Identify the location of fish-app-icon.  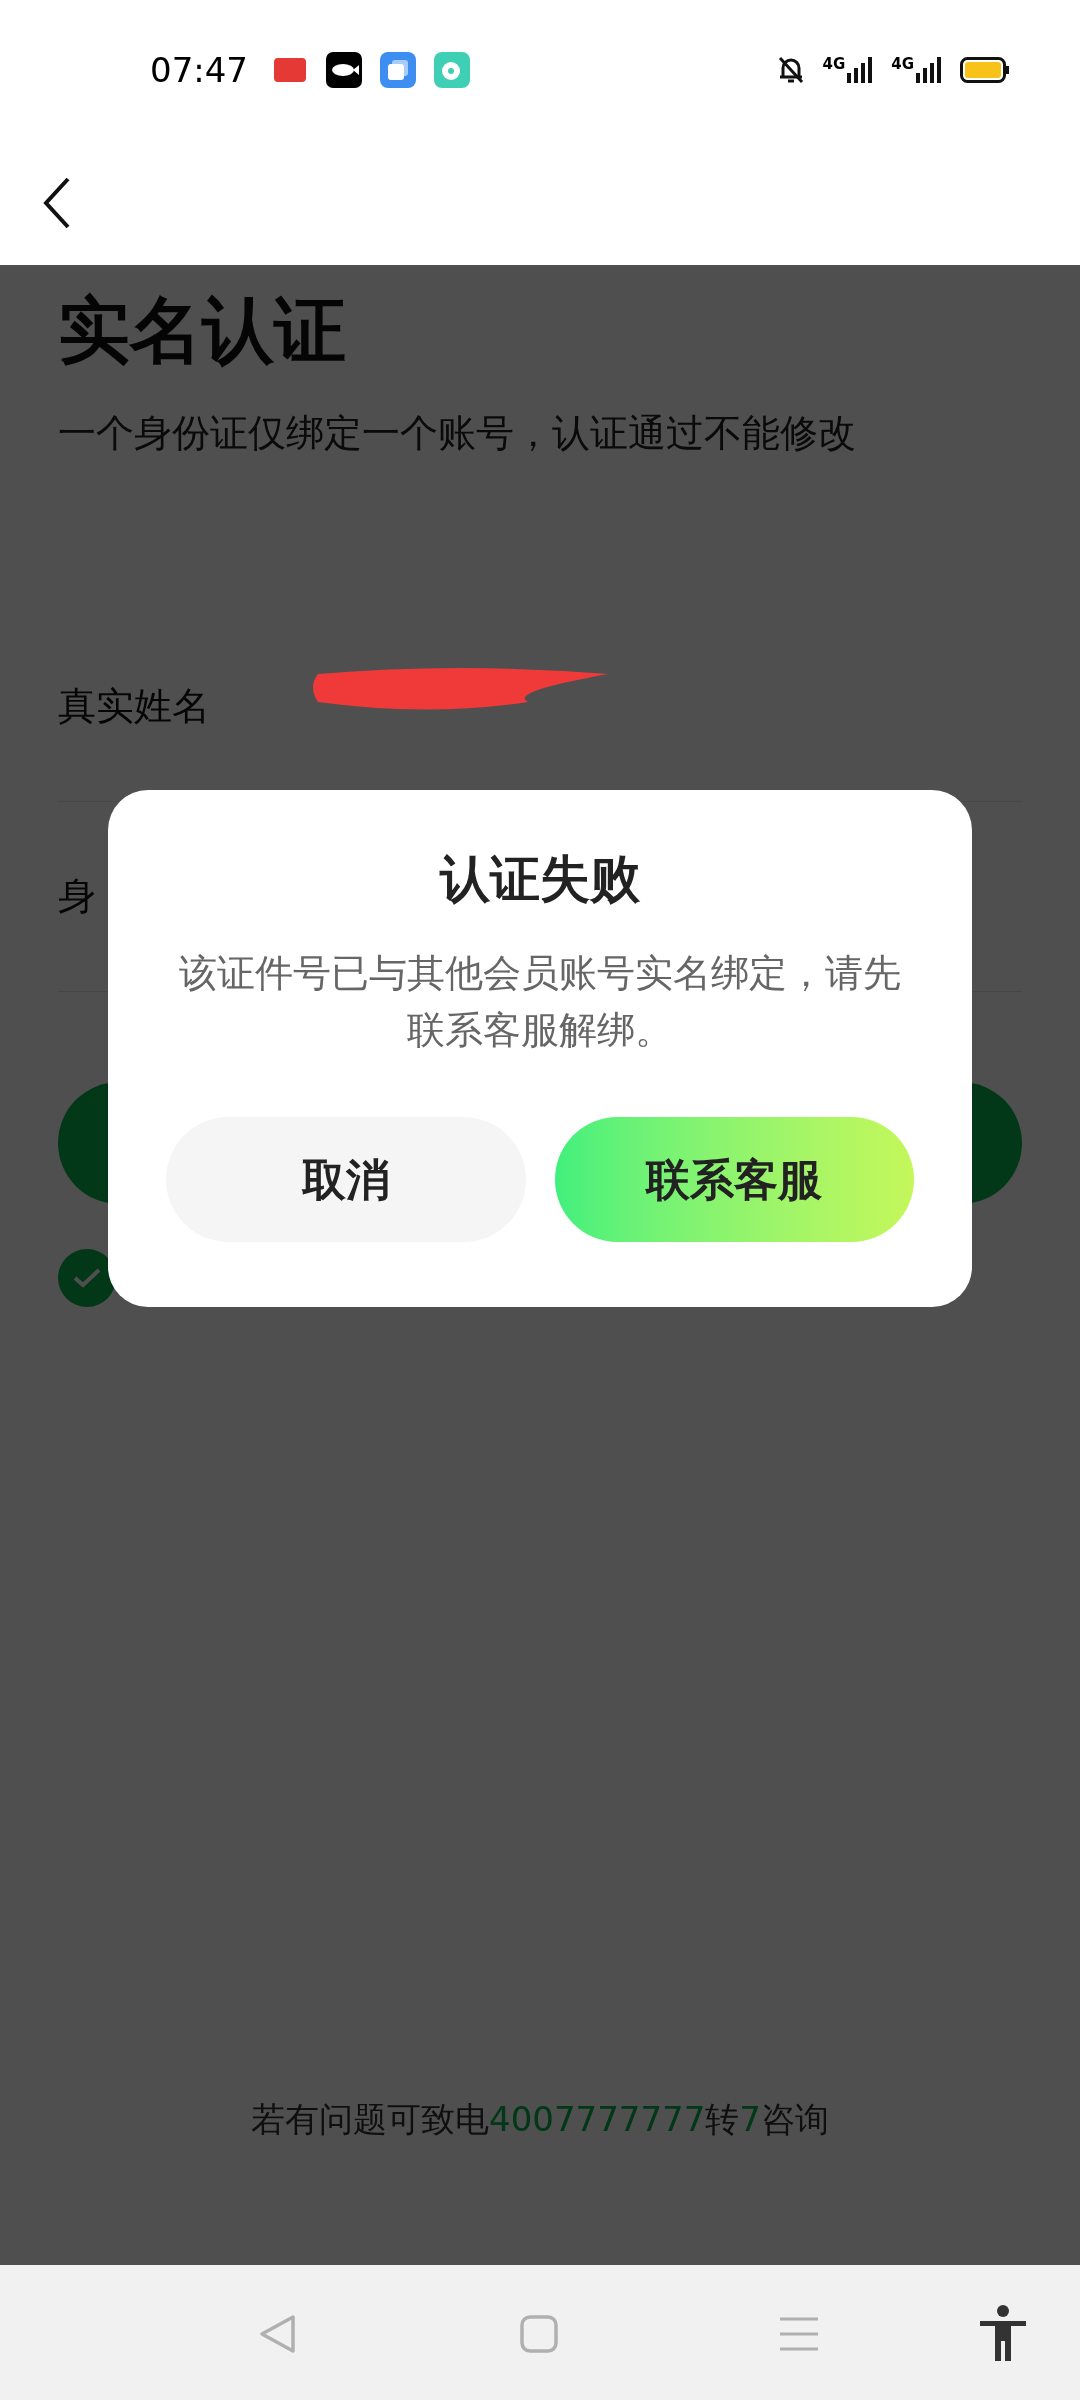
(344, 70).